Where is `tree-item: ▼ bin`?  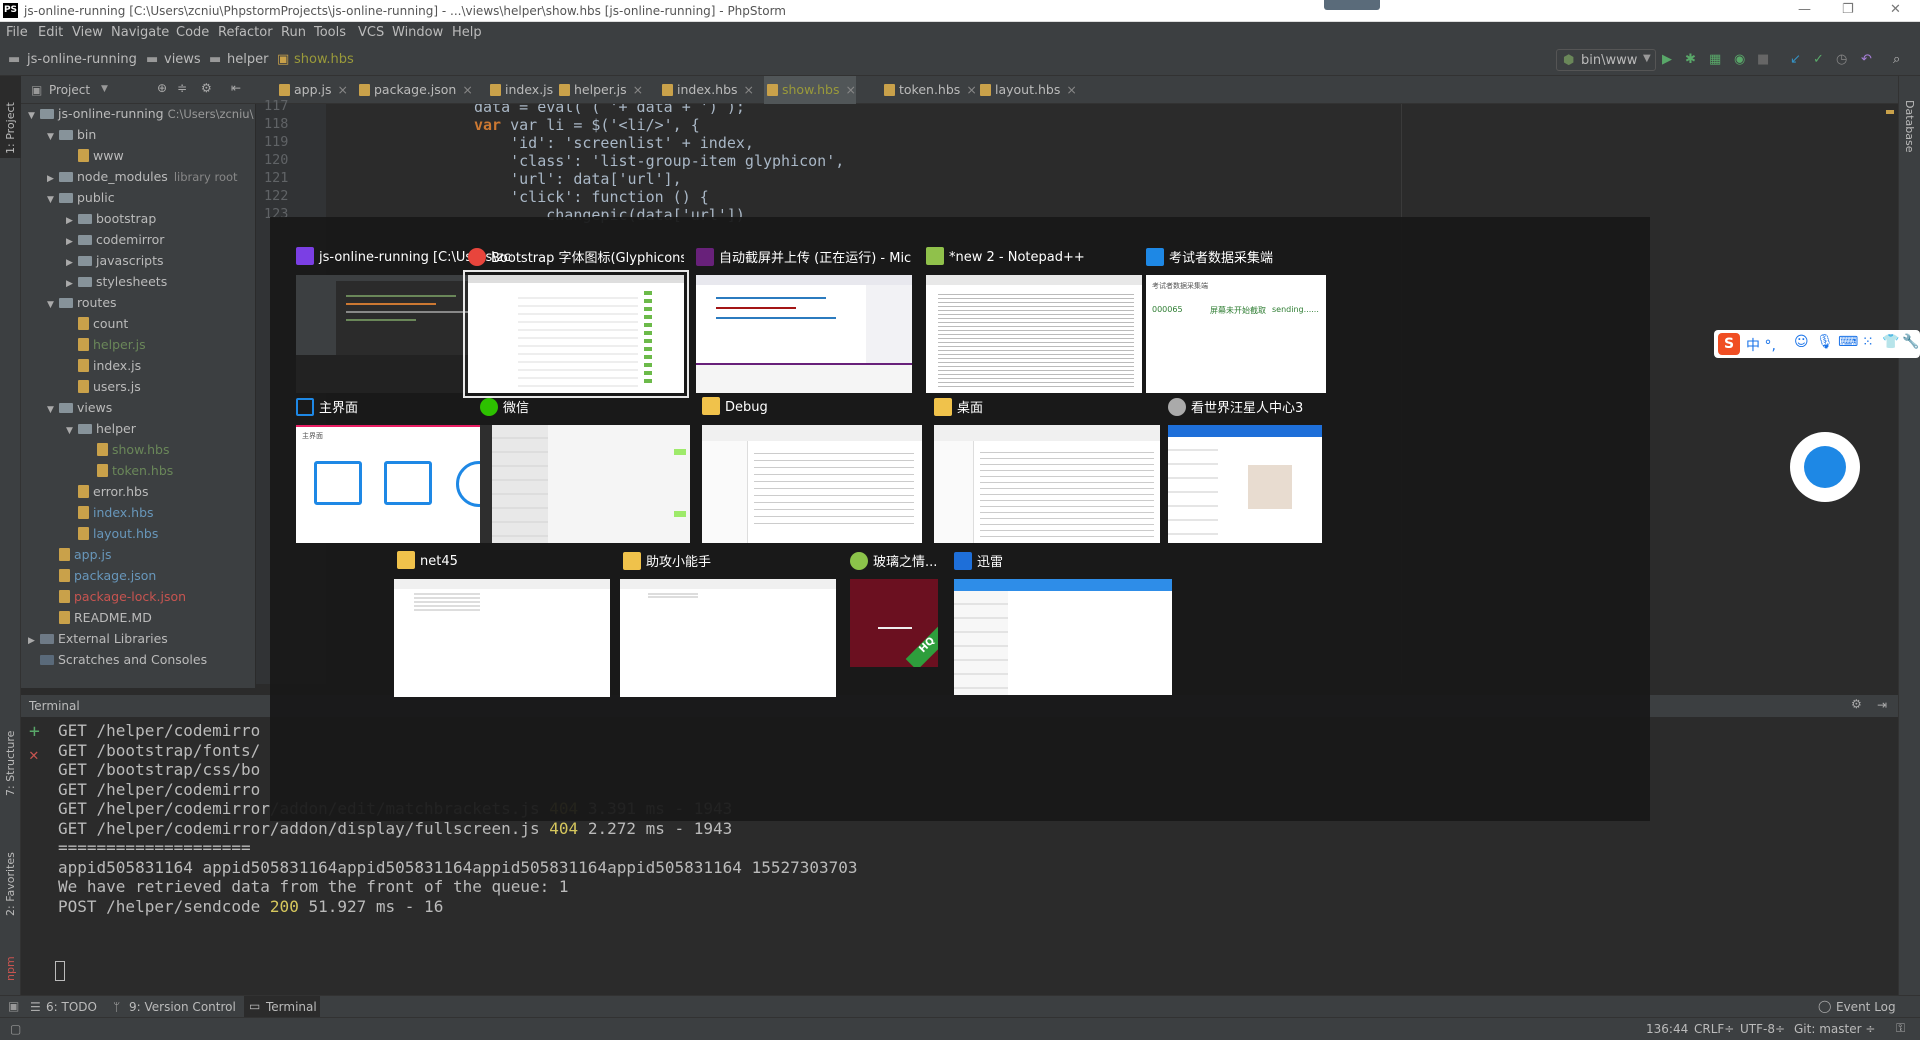
tree-item: ▼ bin is located at coordinates (71, 134).